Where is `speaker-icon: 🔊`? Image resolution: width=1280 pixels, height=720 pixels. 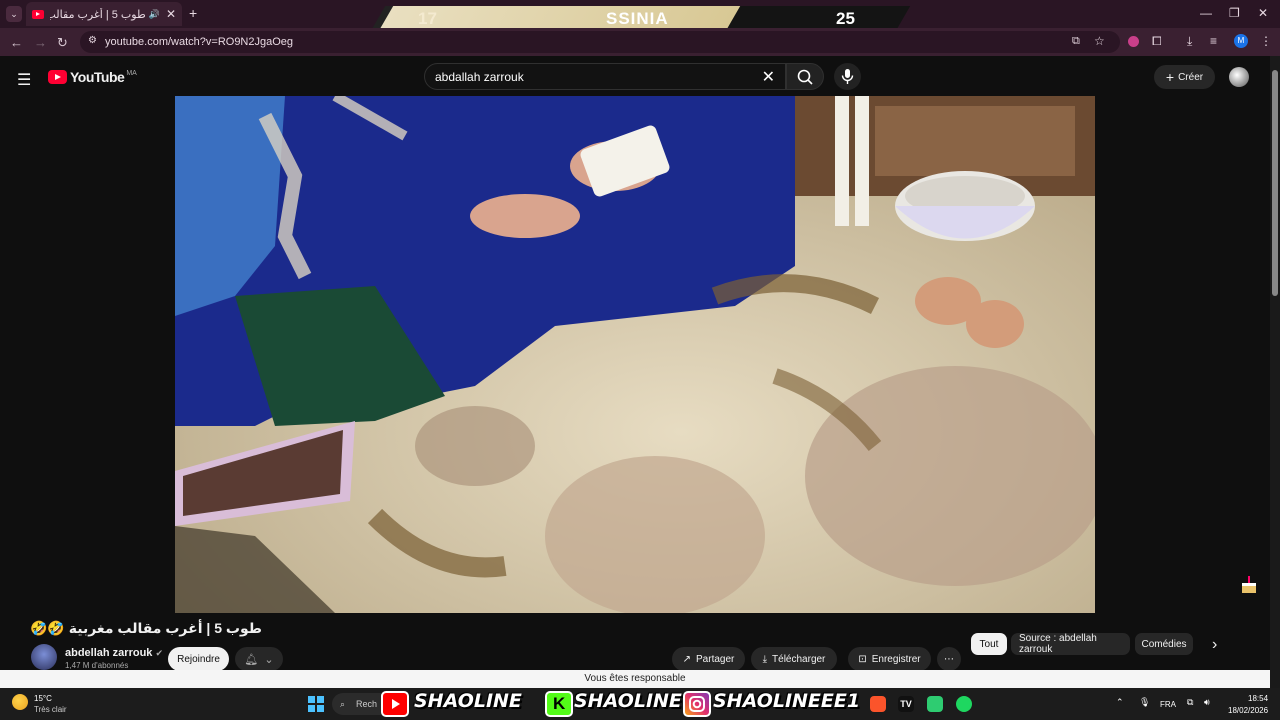 speaker-icon: 🔊 is located at coordinates (154, 14).